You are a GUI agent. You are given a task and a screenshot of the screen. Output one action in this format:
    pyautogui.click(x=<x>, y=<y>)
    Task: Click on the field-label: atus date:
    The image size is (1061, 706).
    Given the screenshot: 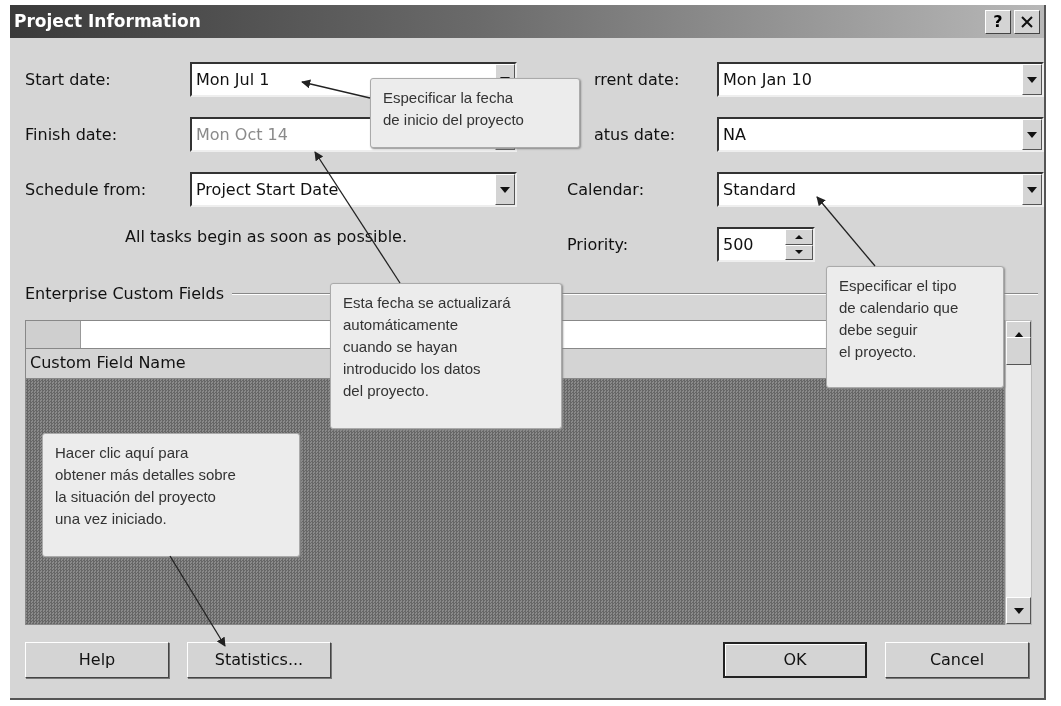 What is the action you would take?
    pyautogui.click(x=635, y=134)
    